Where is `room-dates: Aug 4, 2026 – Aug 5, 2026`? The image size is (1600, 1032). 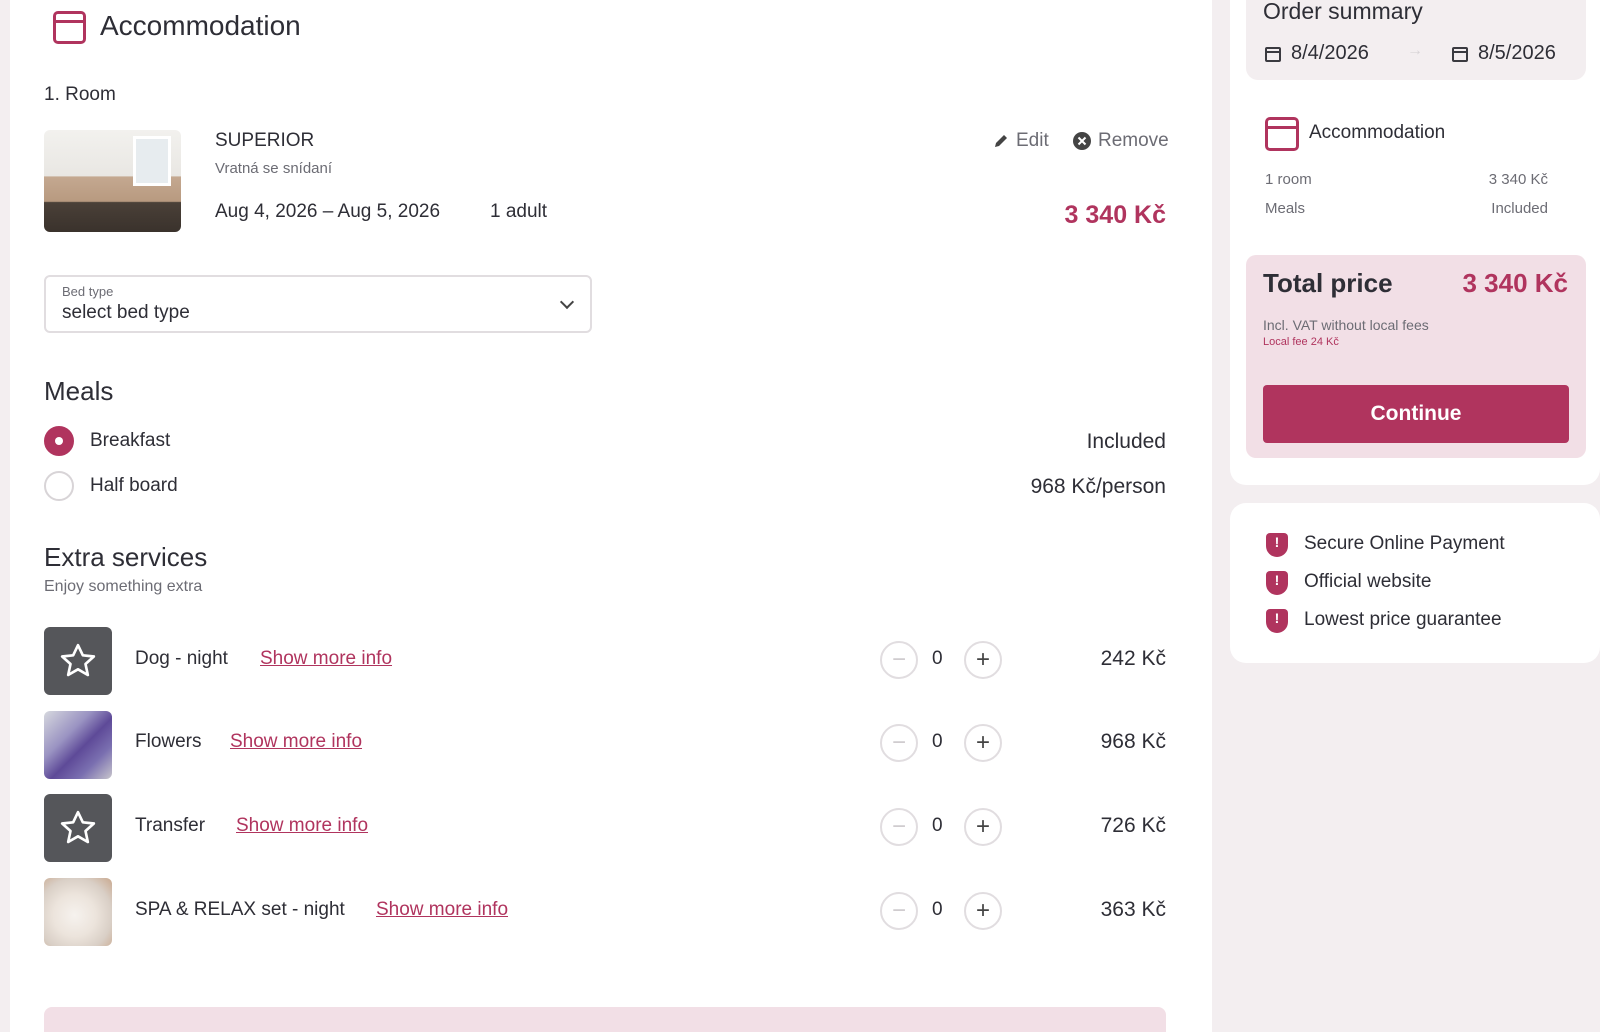
room-dates: Aug 4, 2026 – Aug 5, 2026 is located at coordinates (328, 211).